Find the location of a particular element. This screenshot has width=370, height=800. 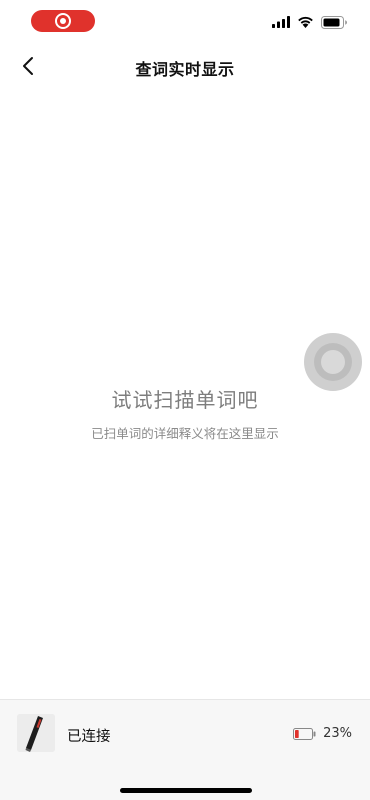

status-icons is located at coordinates (310, 22).